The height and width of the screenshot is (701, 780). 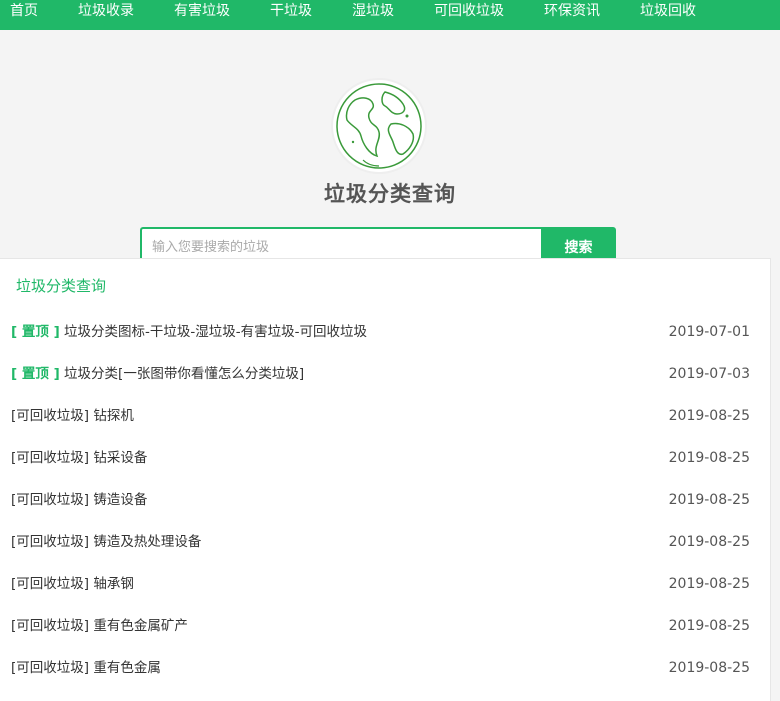 What do you see at coordinates (385, 458) in the screenshot?
I see `list-item: [可回收垃圾] 钻采设备 2019-08-25` at bounding box center [385, 458].